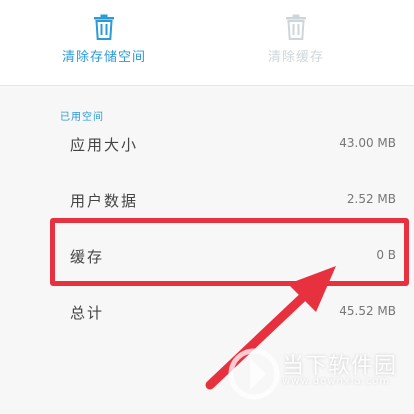  What do you see at coordinates (295, 57) in the screenshot?
I see `clear-cache-label: 清除缓存` at bounding box center [295, 57].